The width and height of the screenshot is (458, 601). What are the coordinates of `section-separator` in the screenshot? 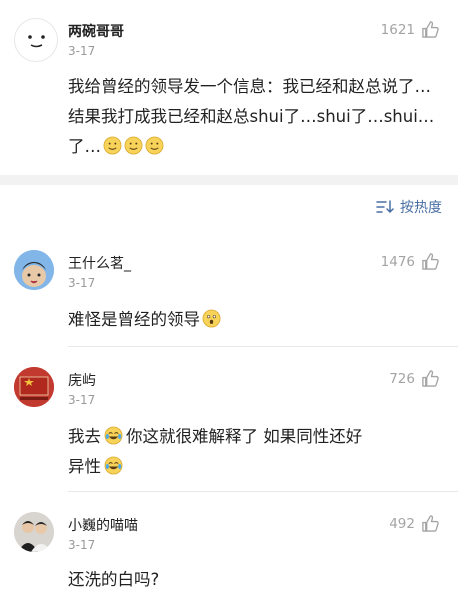 It's located at (229, 180).